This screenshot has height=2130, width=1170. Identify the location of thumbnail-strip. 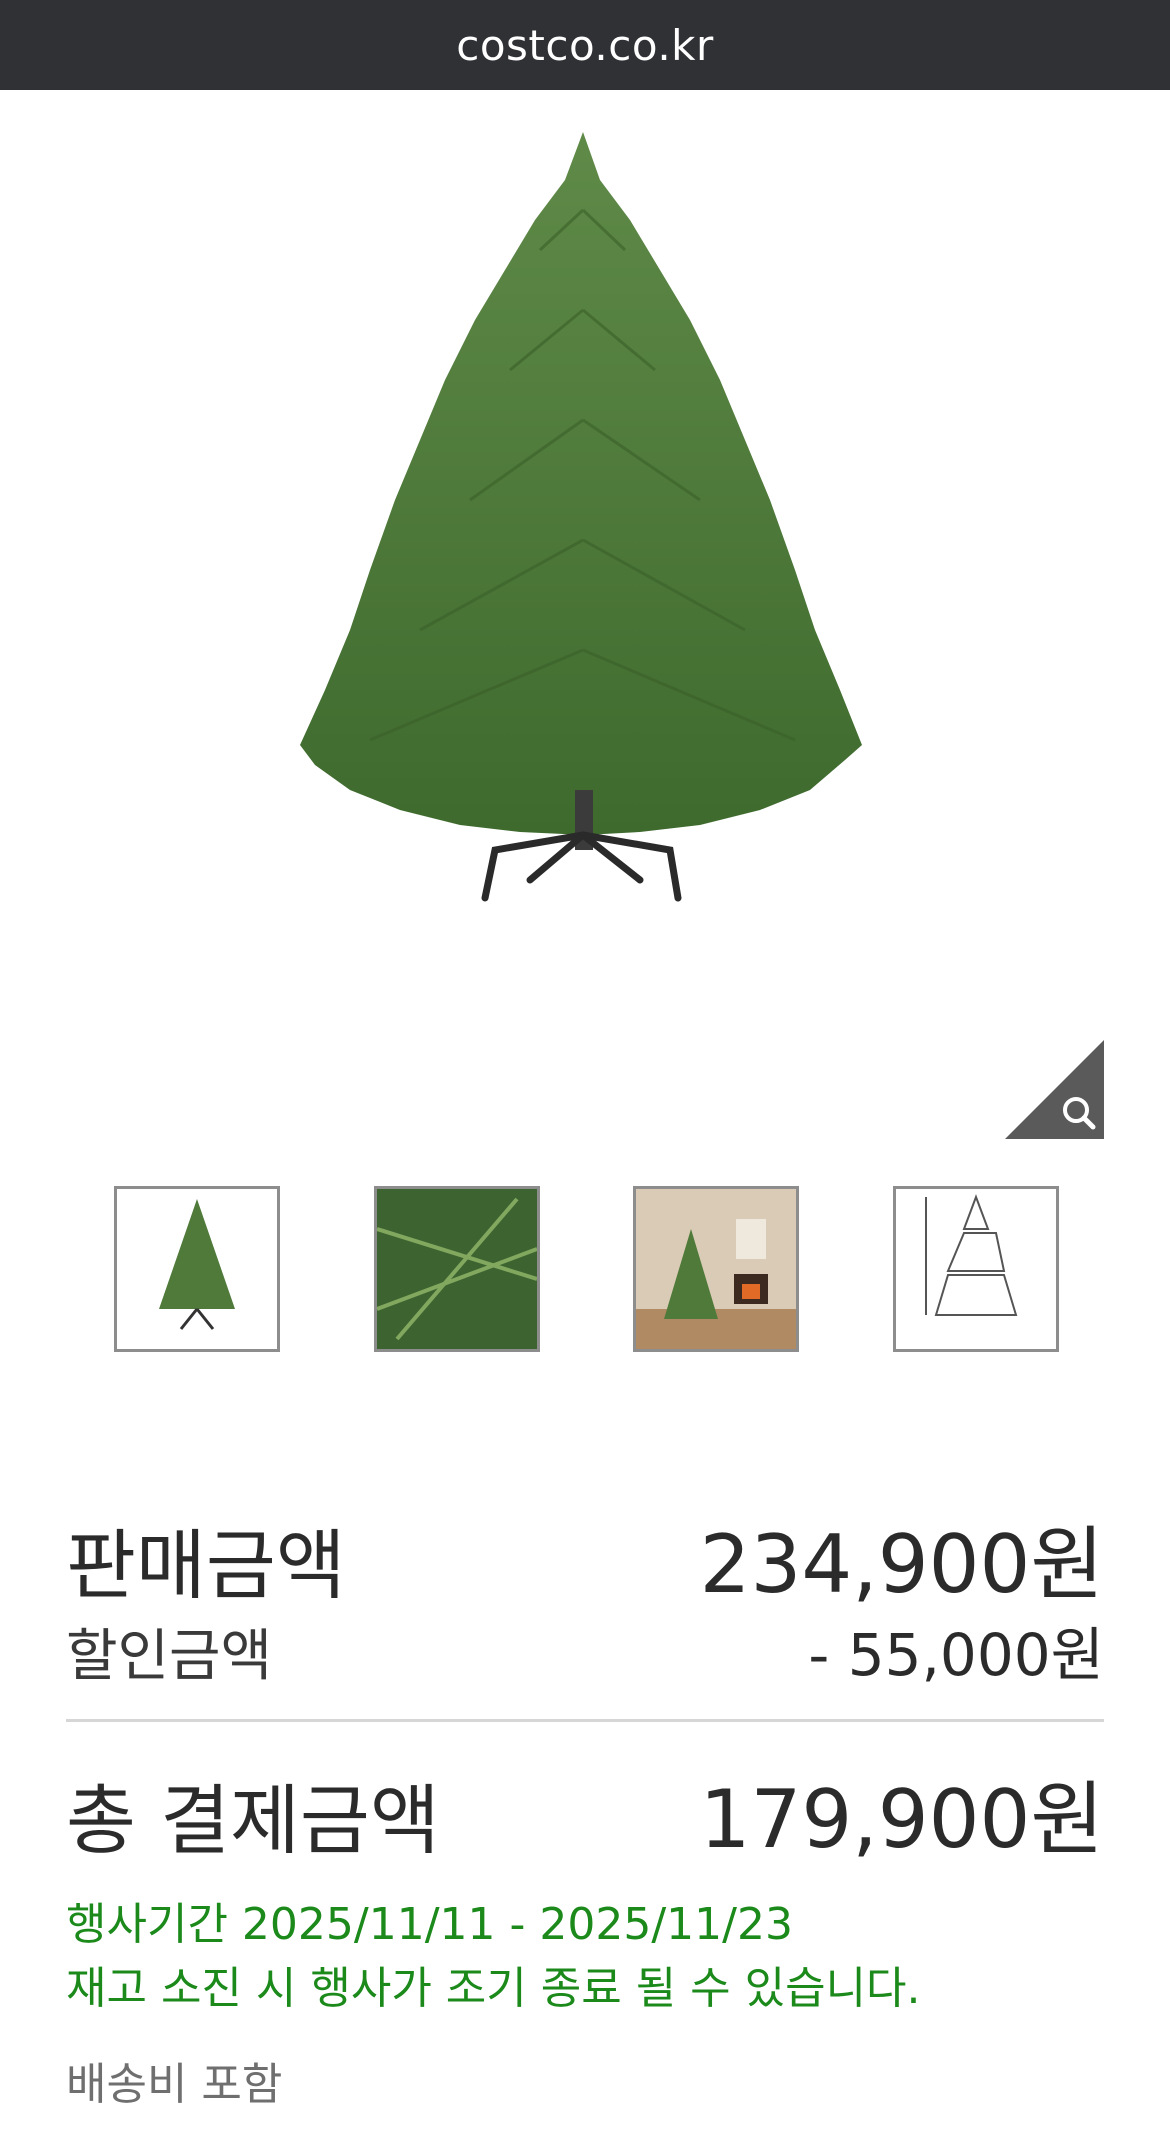
(585, 1269).